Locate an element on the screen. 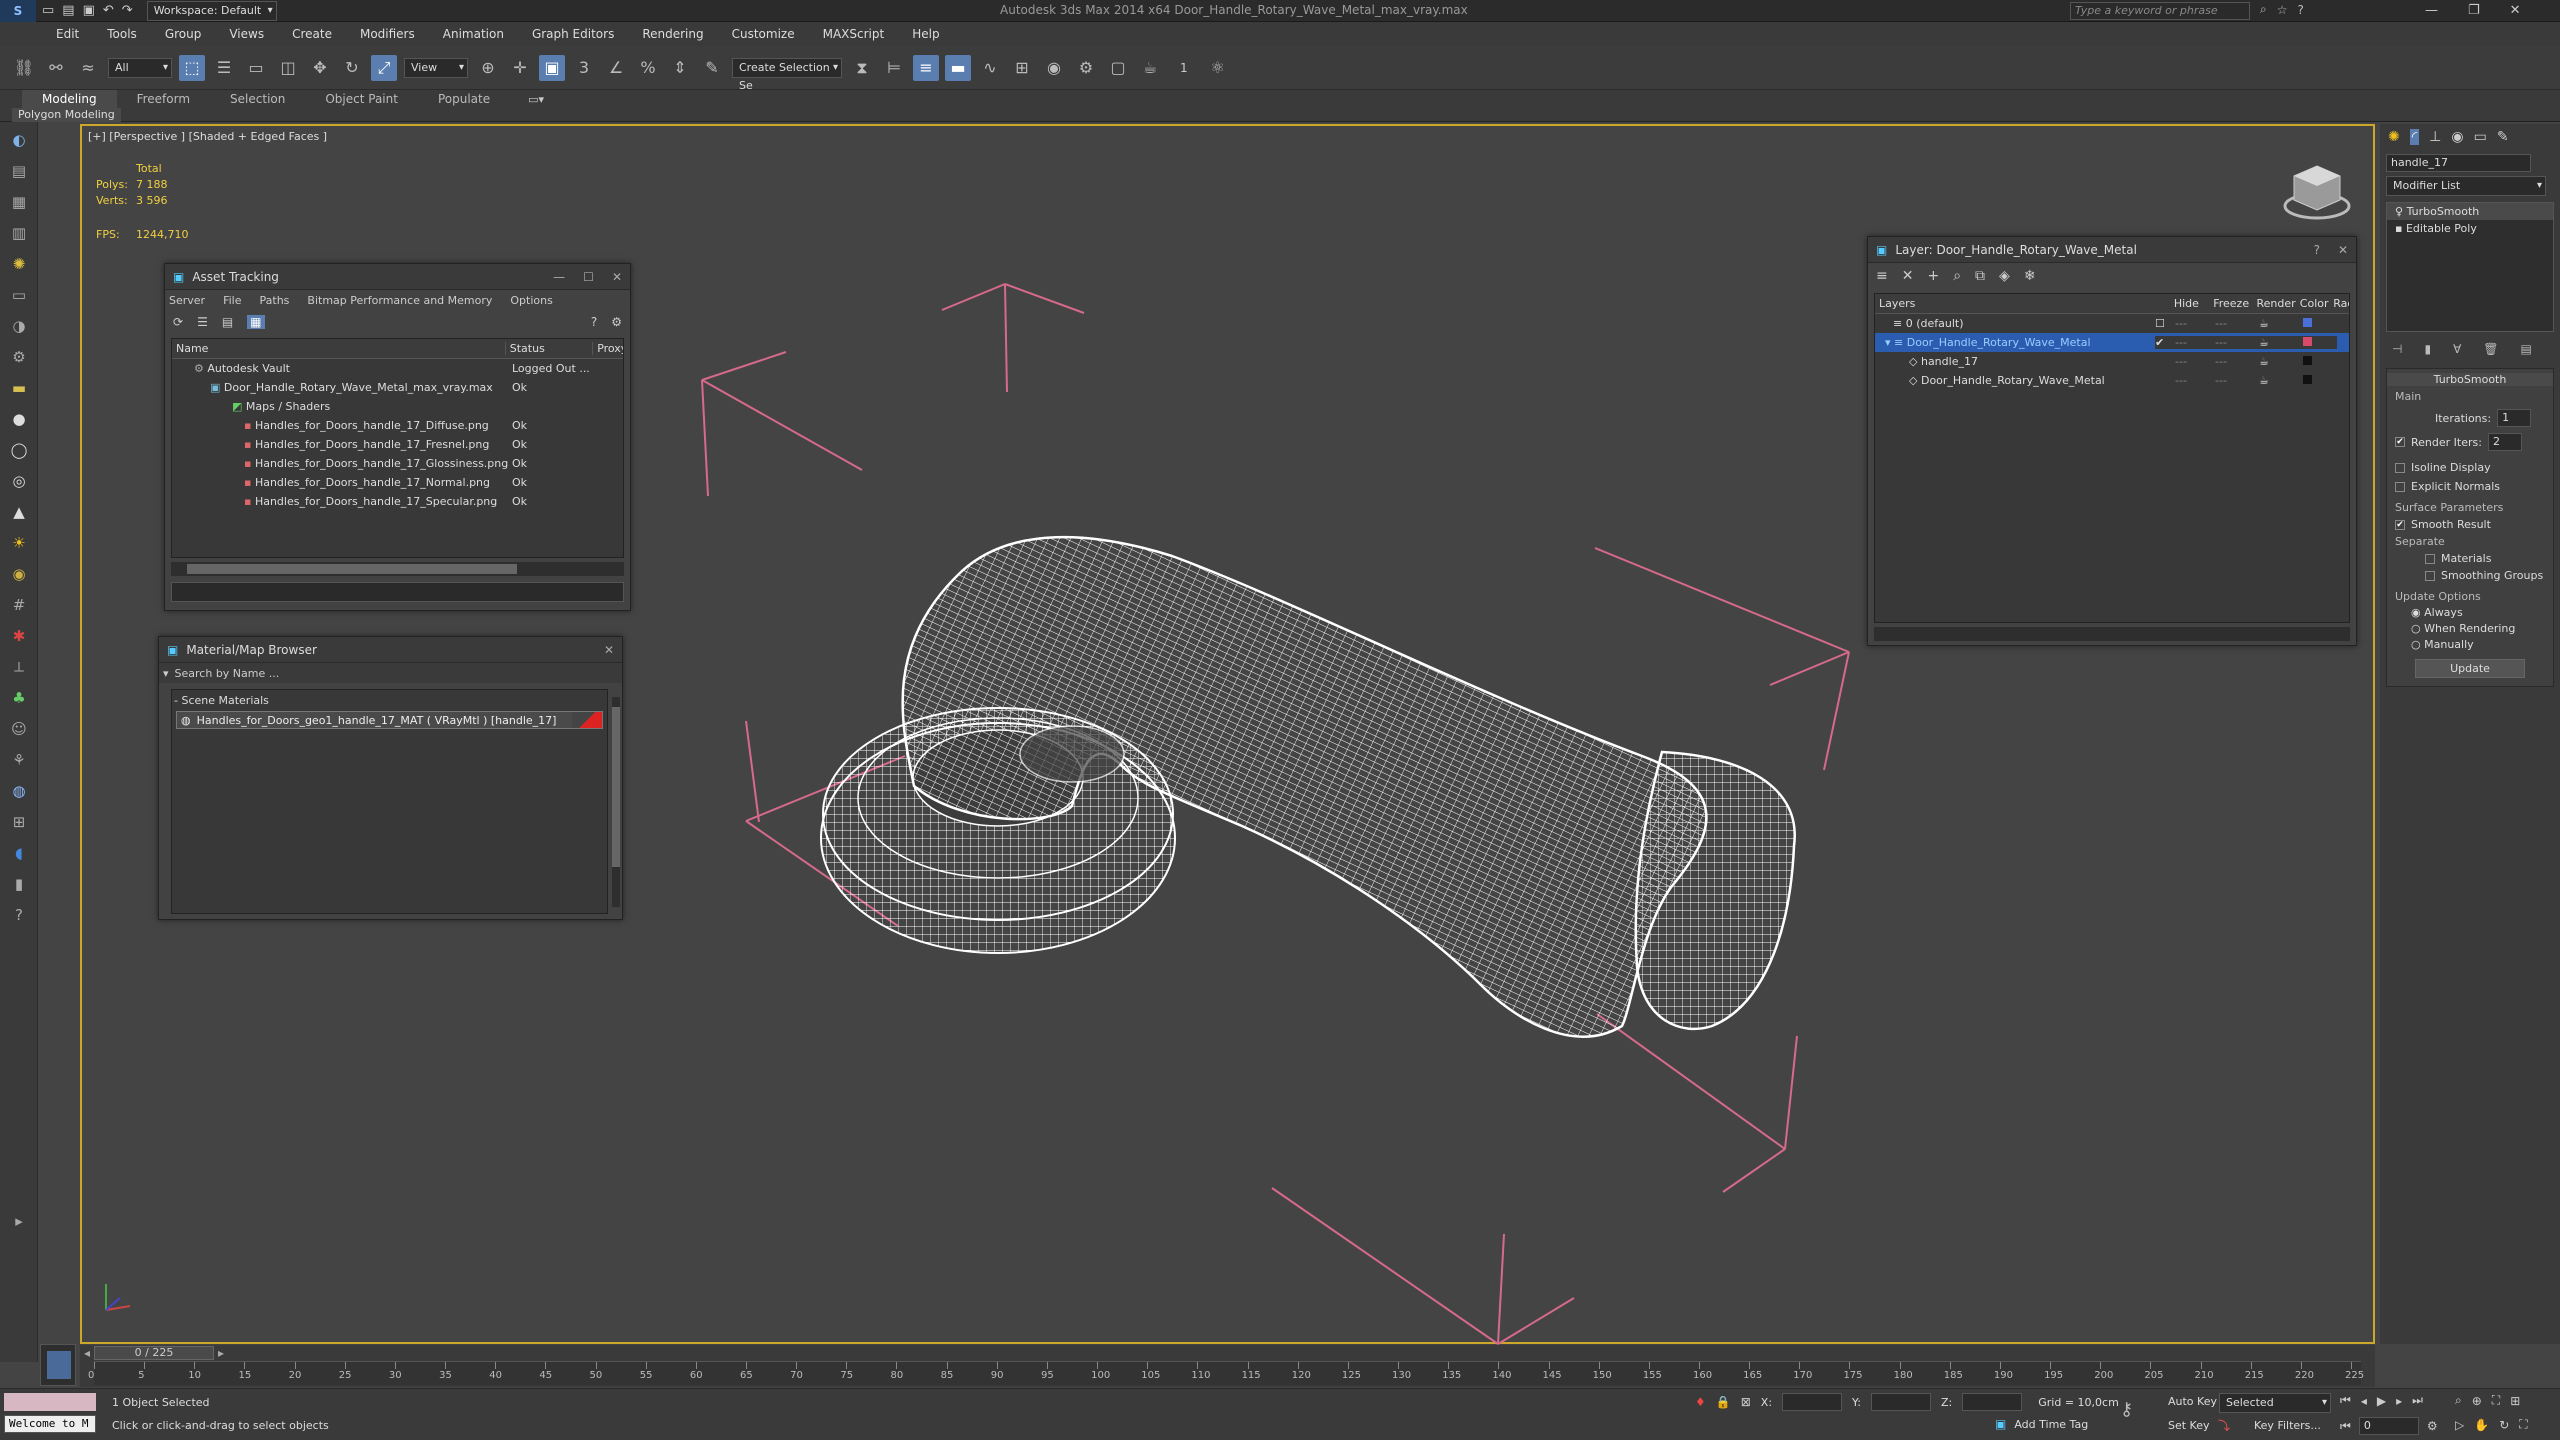  col-status: Status is located at coordinates (550, 348).